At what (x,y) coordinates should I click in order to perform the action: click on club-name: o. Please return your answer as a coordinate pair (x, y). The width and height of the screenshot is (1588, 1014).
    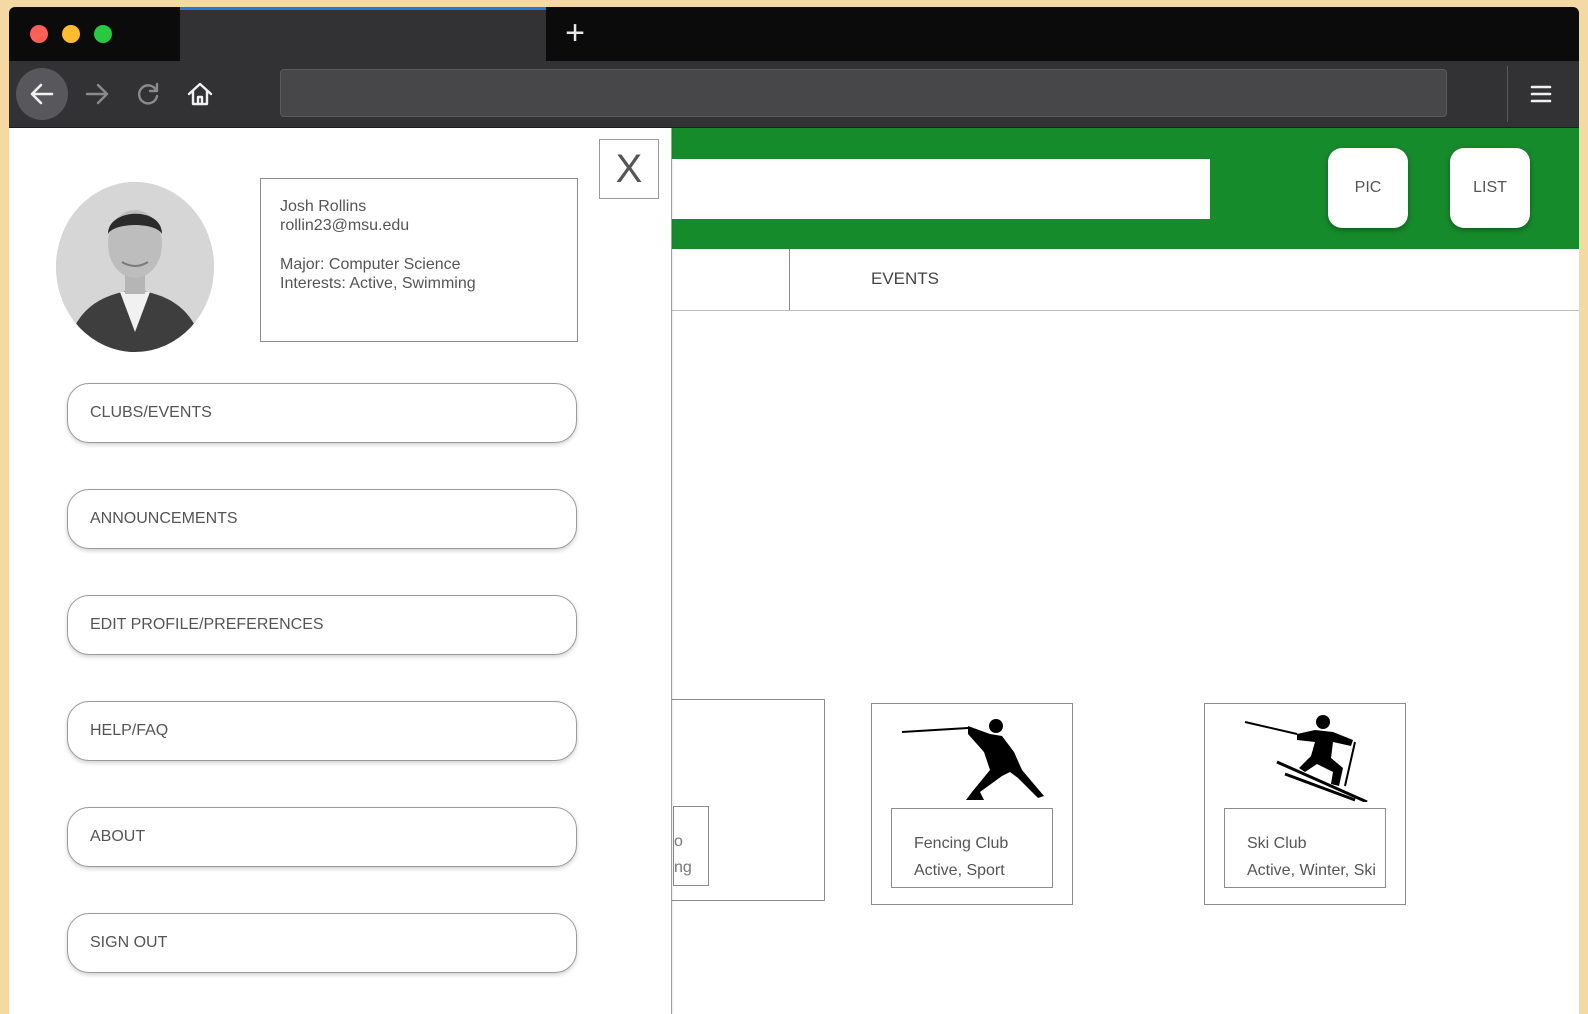
    Looking at the image, I should click on (678, 841).